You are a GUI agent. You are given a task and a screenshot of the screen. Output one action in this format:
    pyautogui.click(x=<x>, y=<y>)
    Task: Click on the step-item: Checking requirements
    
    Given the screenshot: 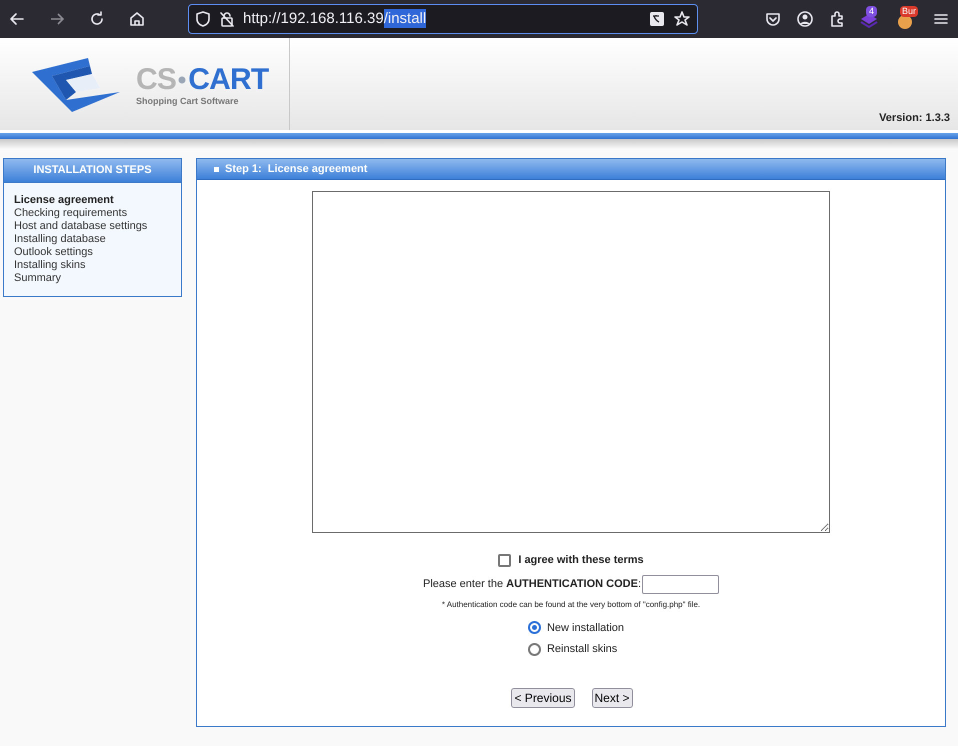 What is the action you would take?
    pyautogui.click(x=71, y=213)
    